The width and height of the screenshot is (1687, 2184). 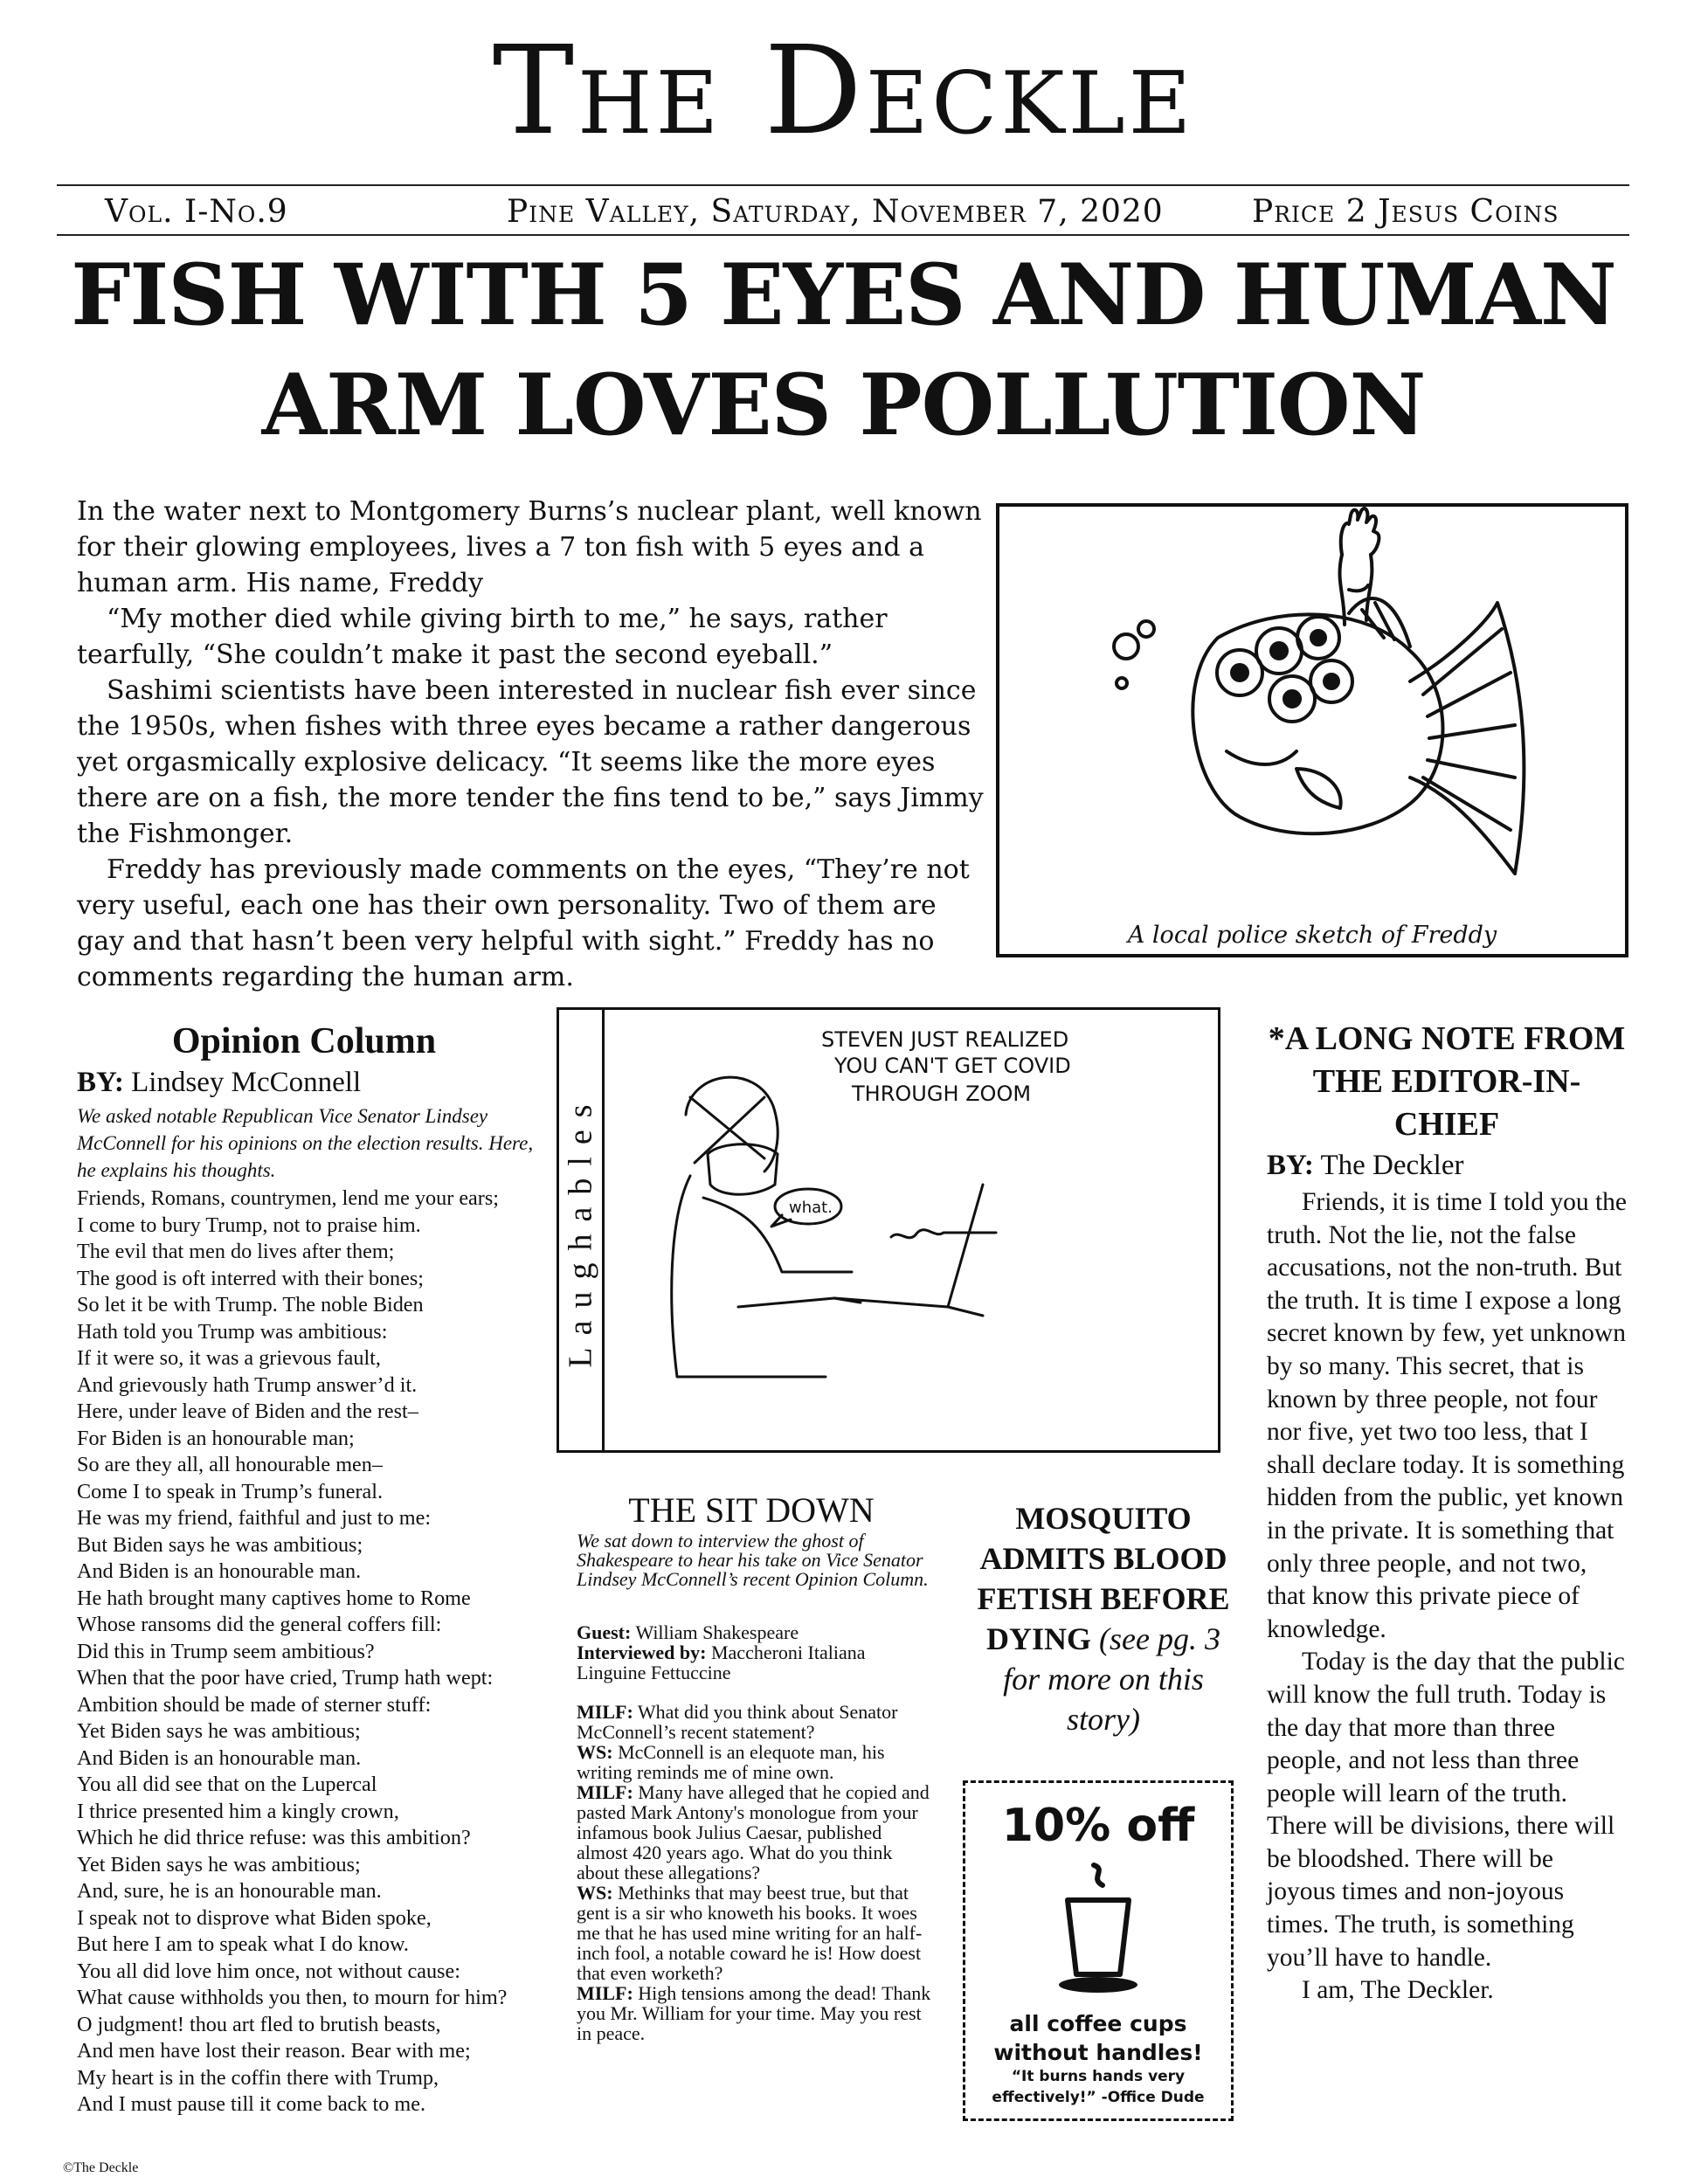 I want to click on poem-line: Hath told you Trump was ambitious:, so click(x=232, y=1331).